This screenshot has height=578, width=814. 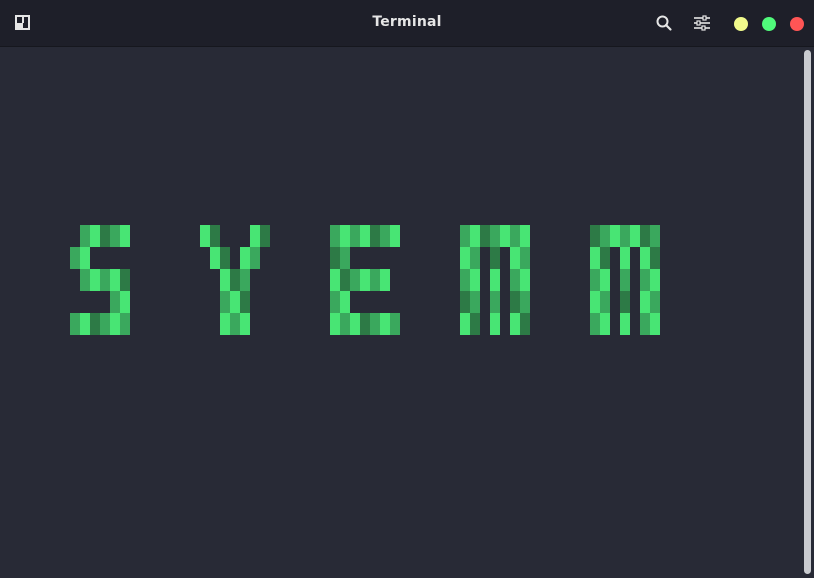 I want to click on search-icon, so click(x=664, y=23).